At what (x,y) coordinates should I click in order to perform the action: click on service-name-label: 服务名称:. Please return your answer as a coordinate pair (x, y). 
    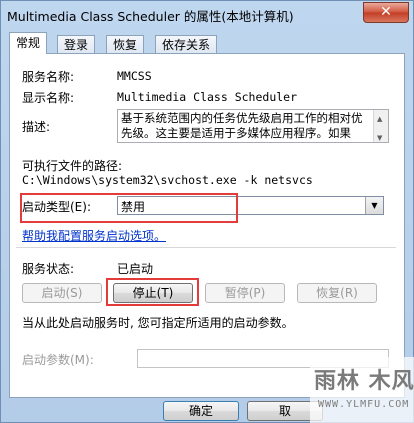
    Looking at the image, I should click on (48, 77).